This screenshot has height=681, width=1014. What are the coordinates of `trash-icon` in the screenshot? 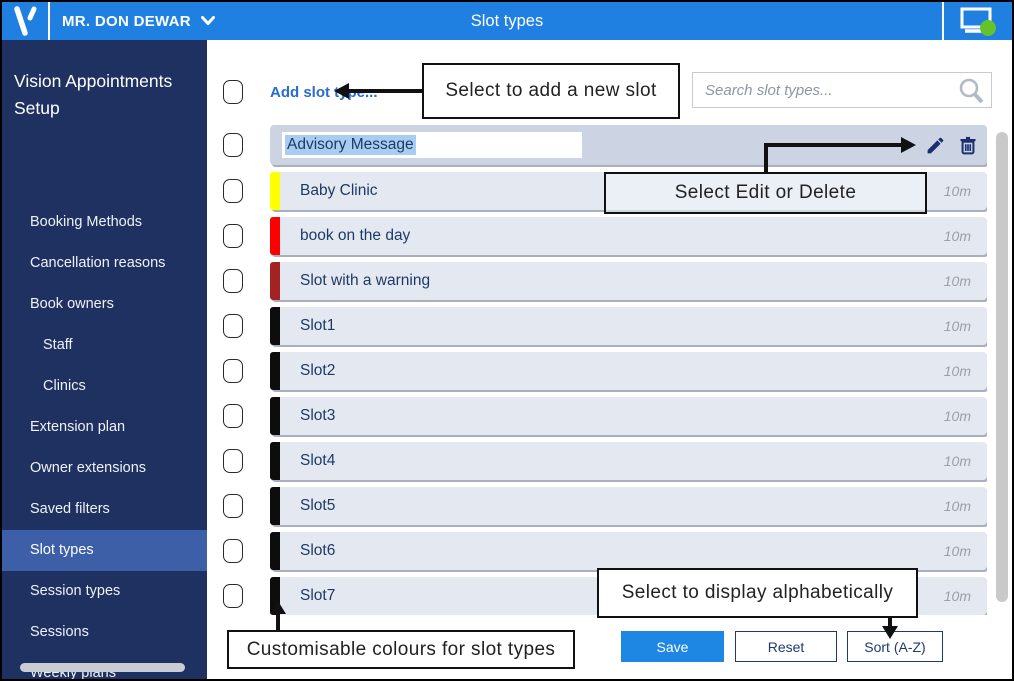 It's located at (968, 145).